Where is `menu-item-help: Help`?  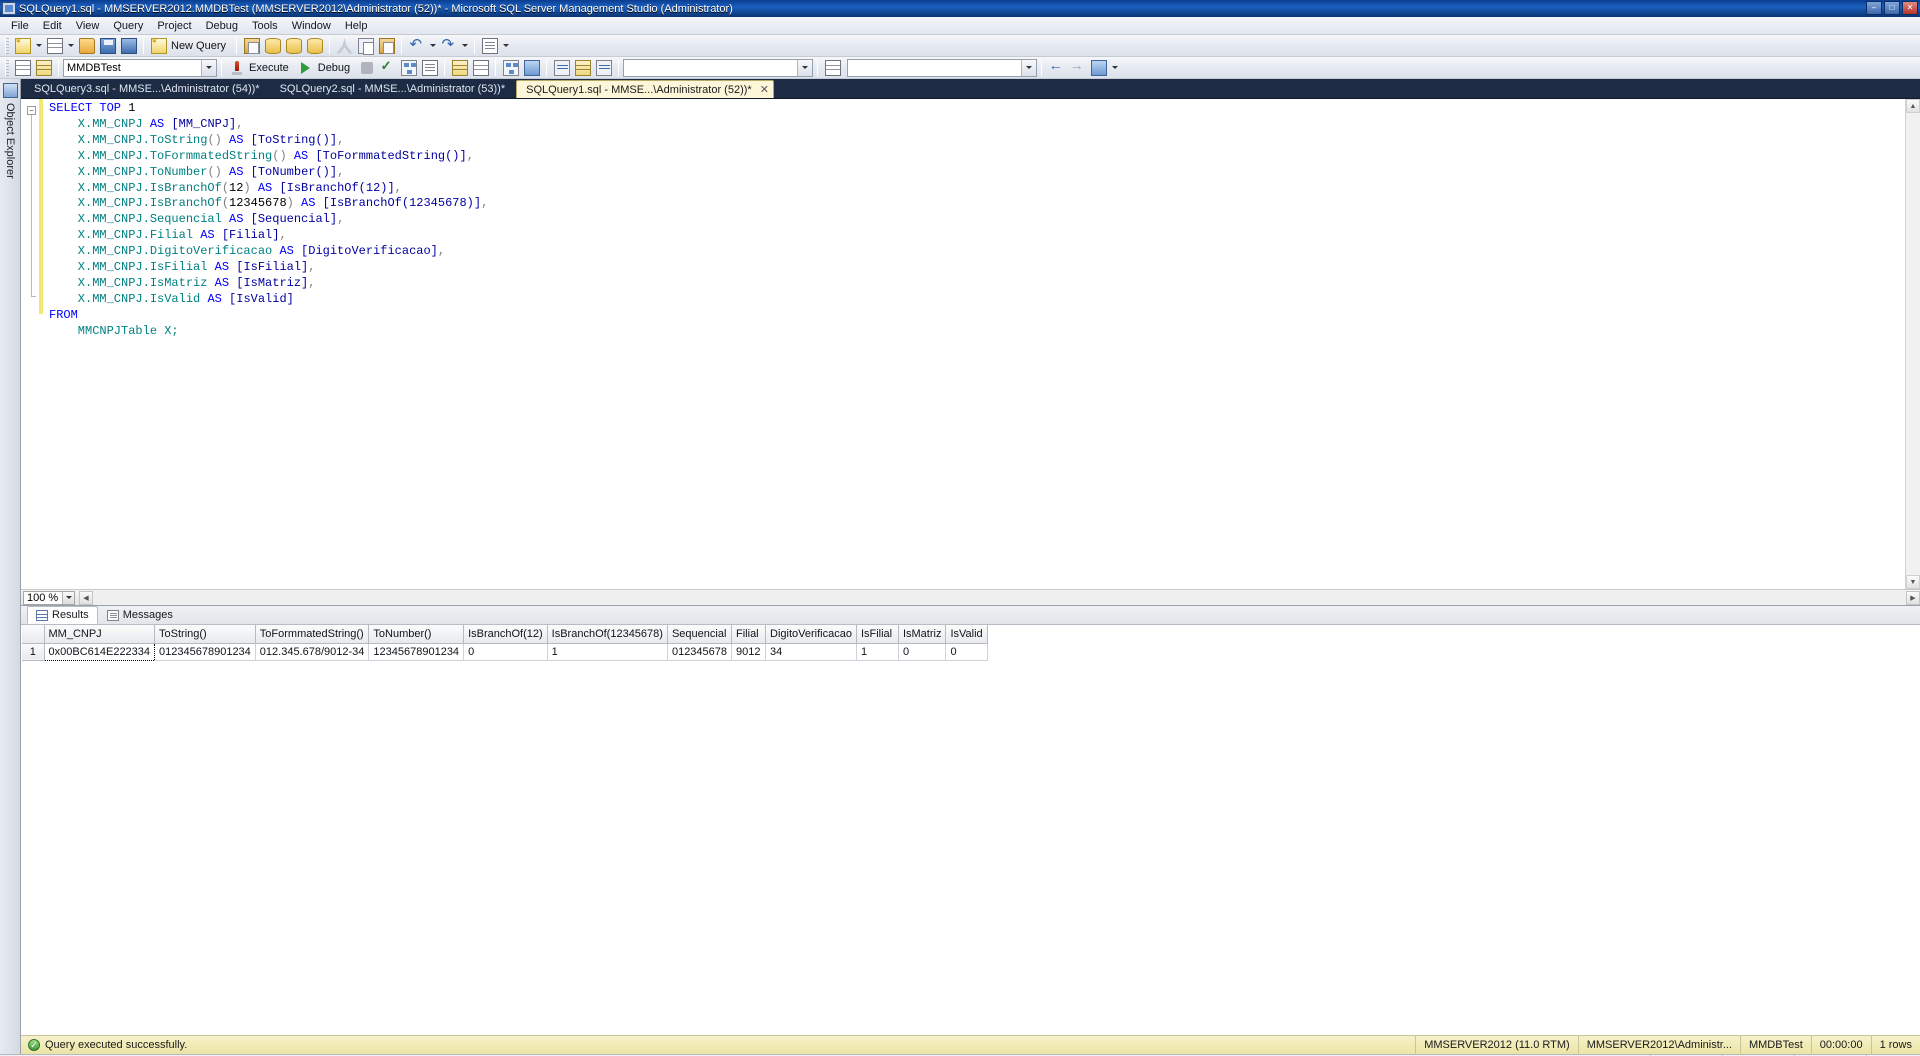 menu-item-help: Help is located at coordinates (356, 26).